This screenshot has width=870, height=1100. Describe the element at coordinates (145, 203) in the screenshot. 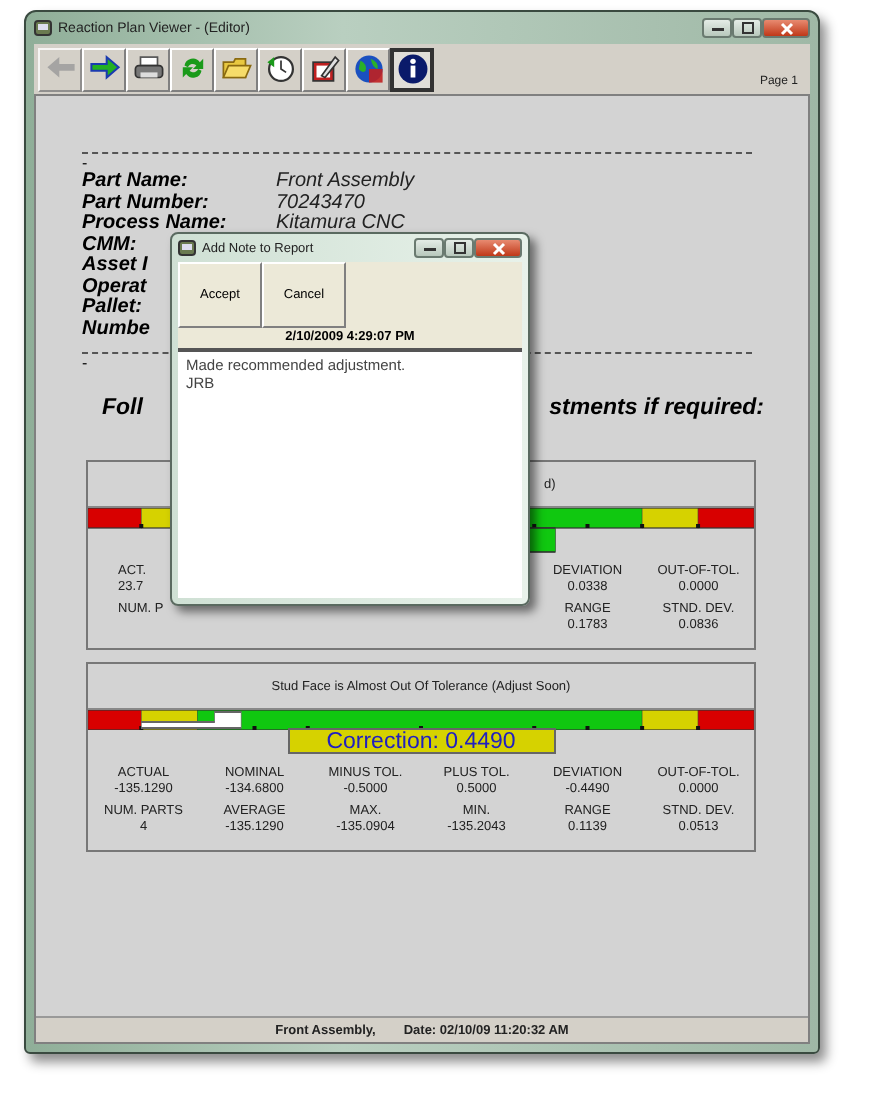

I see `field-label: Part Number:` at that location.